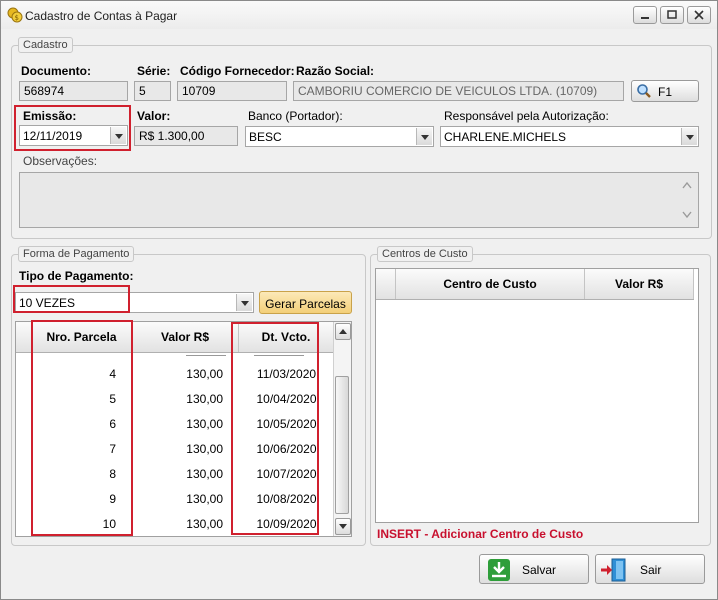  What do you see at coordinates (76, 254) in the screenshot?
I see `forma-pagamento-legend: Forma de Pagamento` at bounding box center [76, 254].